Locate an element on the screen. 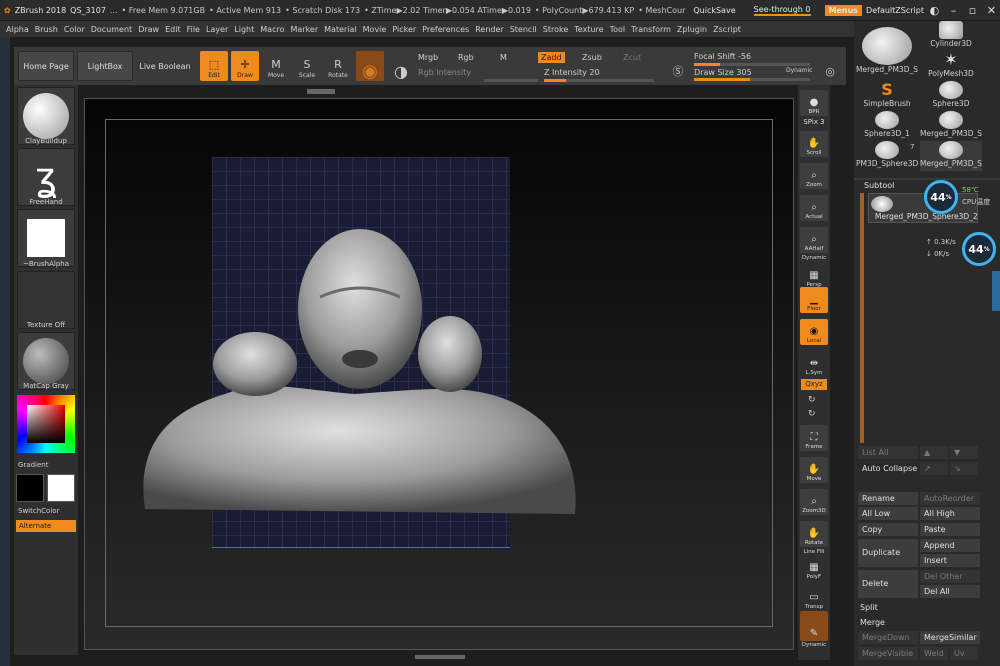  cpu-gauge: 44% is located at coordinates (941, 197).